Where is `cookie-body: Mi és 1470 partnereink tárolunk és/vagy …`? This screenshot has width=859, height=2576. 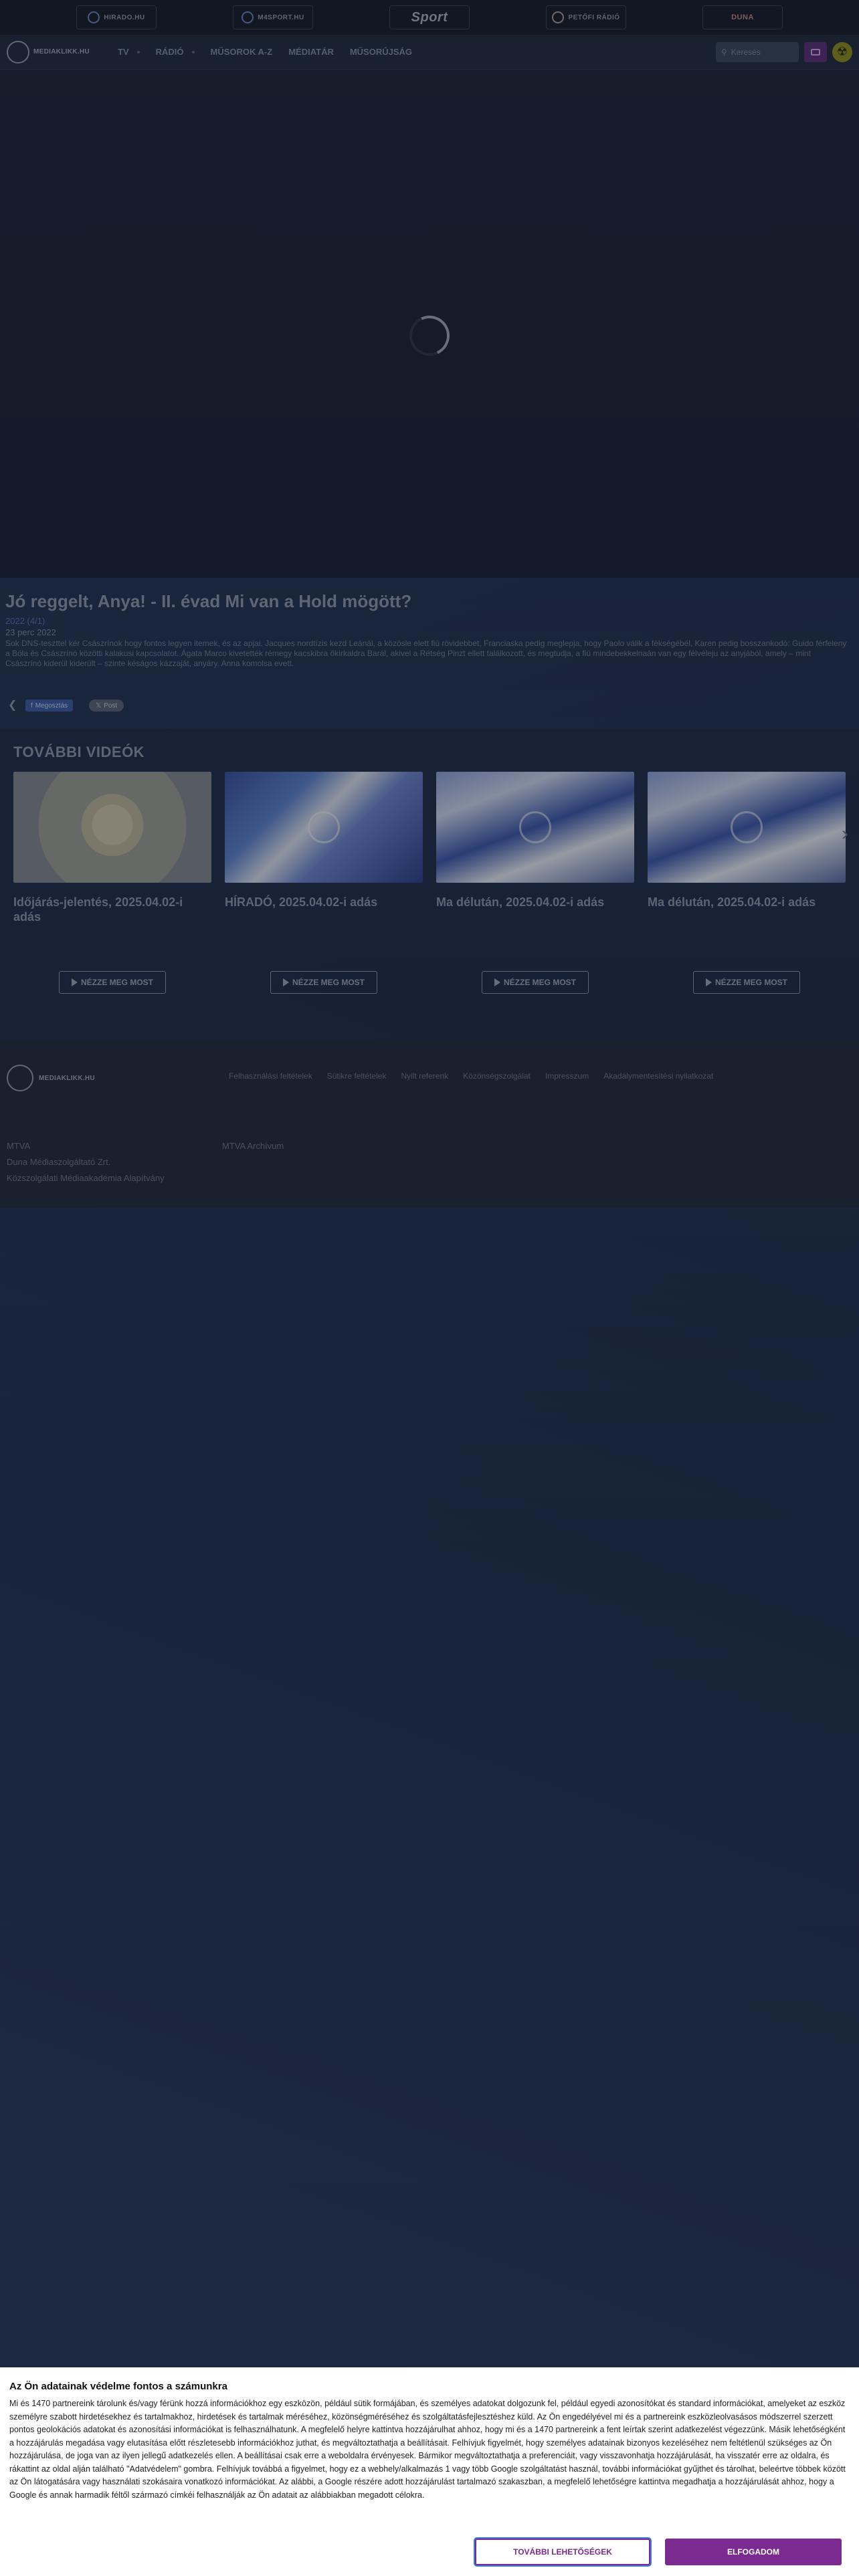
cookie-body: Mi és 1470 partnereink tárolunk és/vagy … is located at coordinates (427, 2449).